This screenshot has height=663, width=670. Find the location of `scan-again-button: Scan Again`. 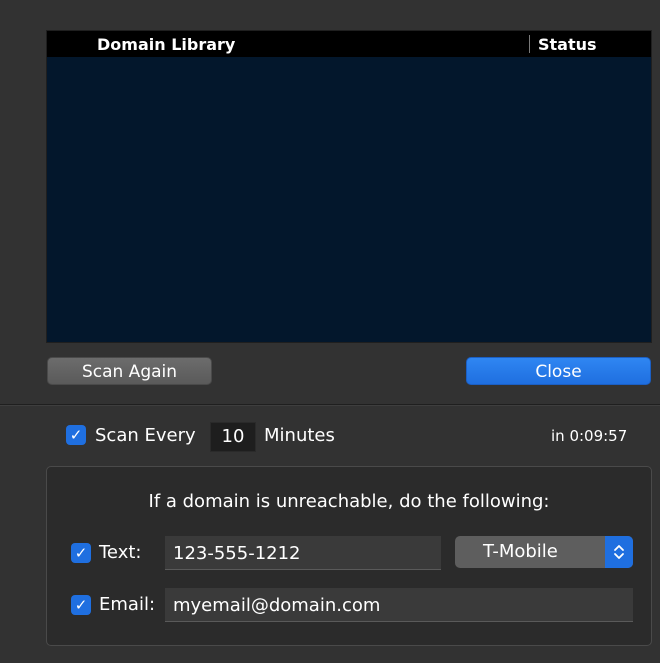

scan-again-button: Scan Again is located at coordinates (129, 371).